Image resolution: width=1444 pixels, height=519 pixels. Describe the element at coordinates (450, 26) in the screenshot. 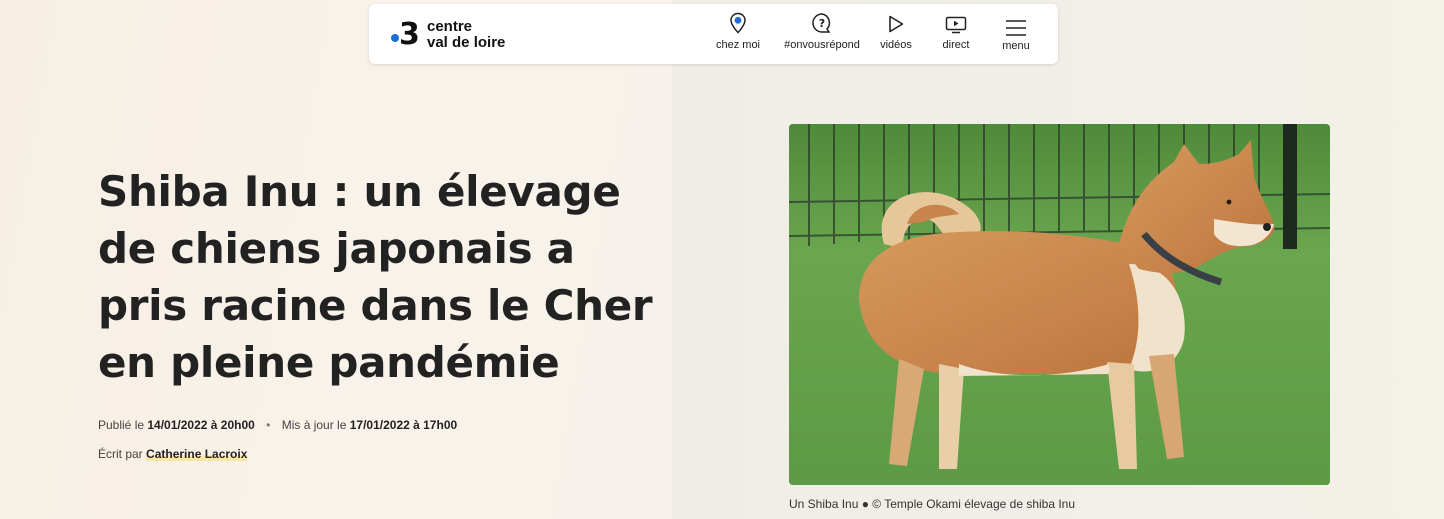

I see `logo-line-1: centre` at that location.